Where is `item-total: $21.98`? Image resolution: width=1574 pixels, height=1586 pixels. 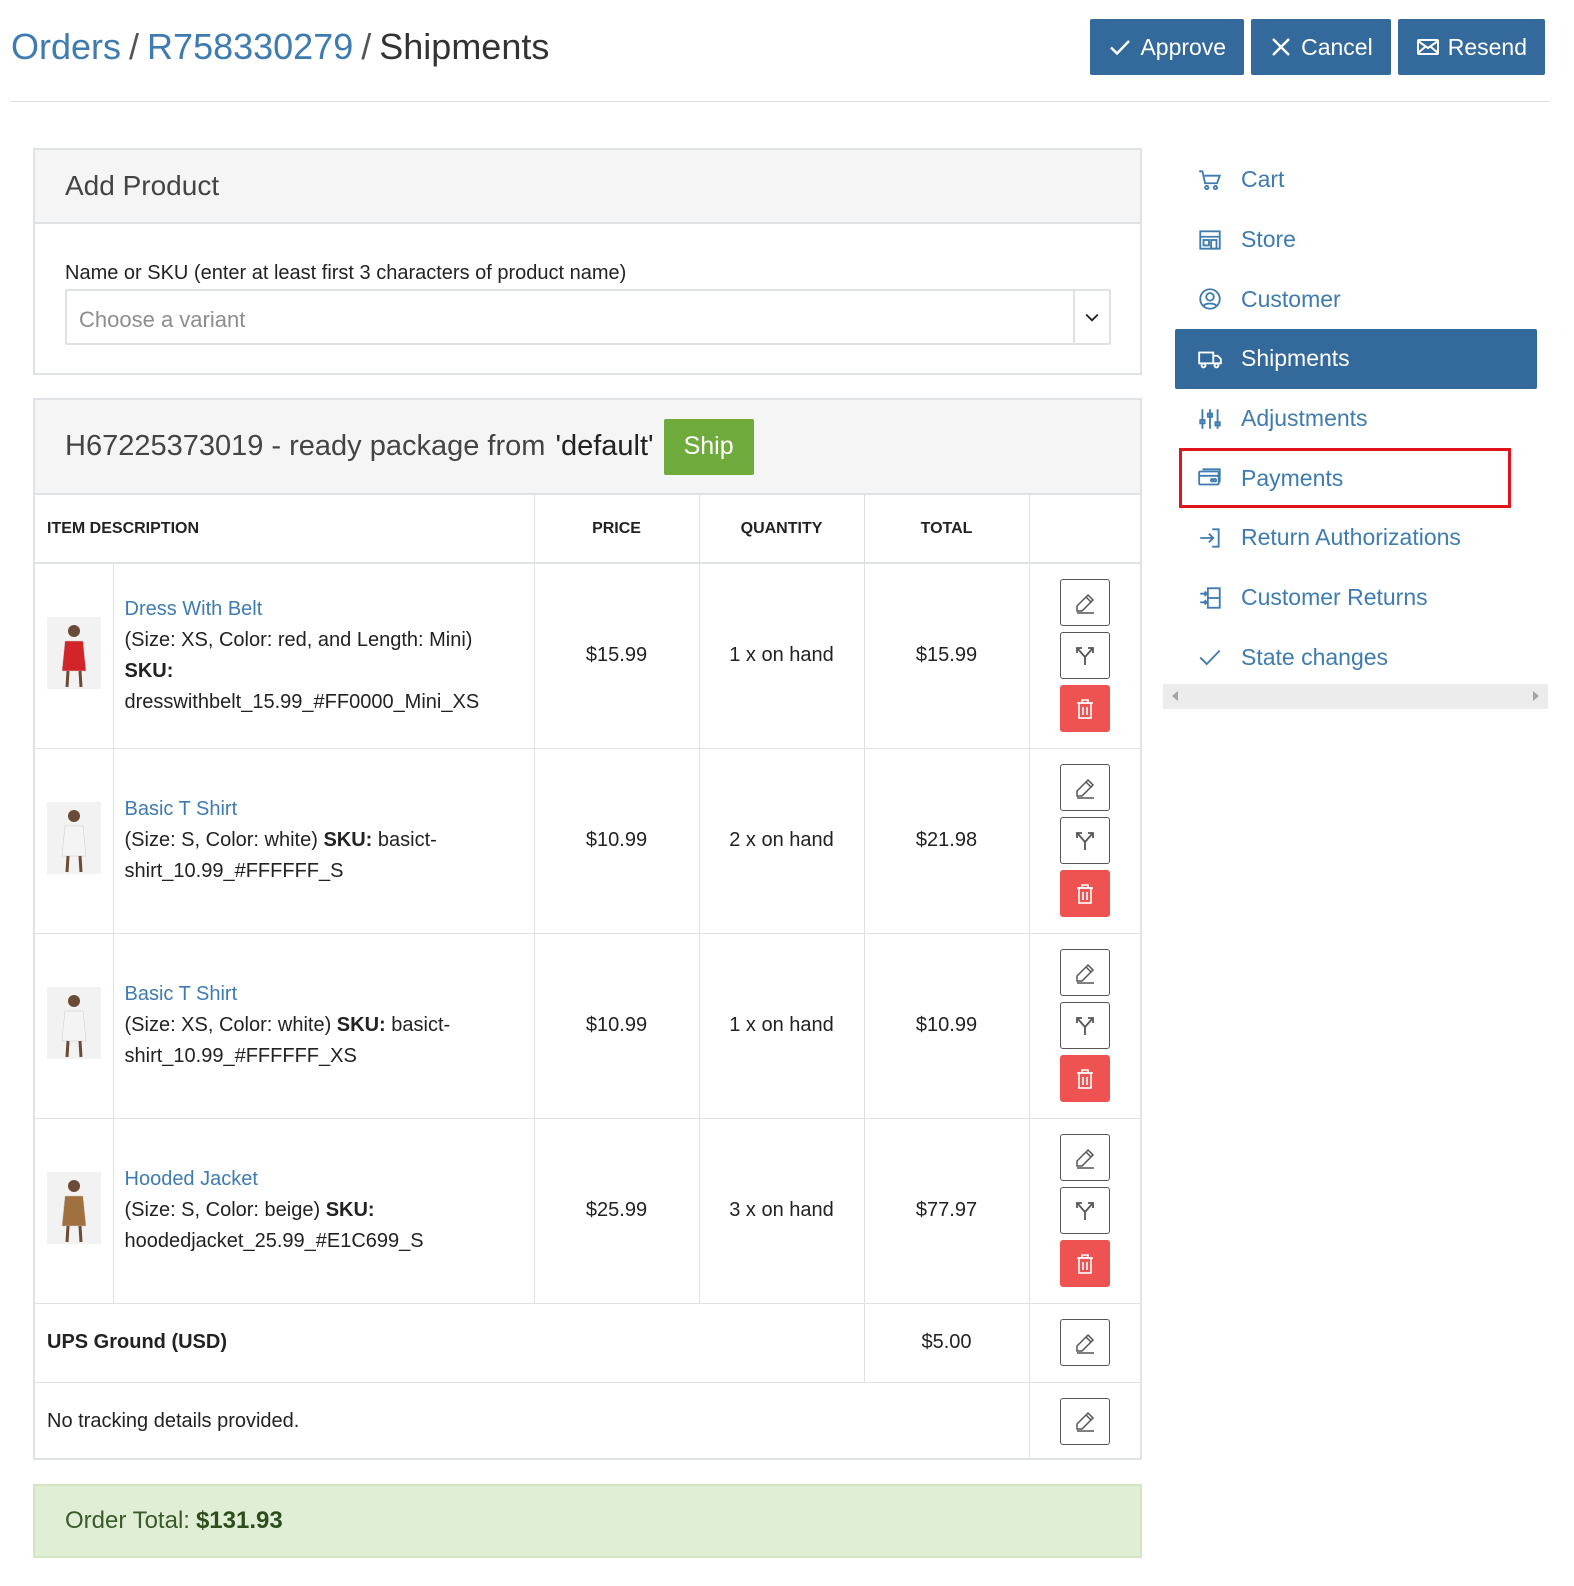
item-total: $21.98 is located at coordinates (947, 841).